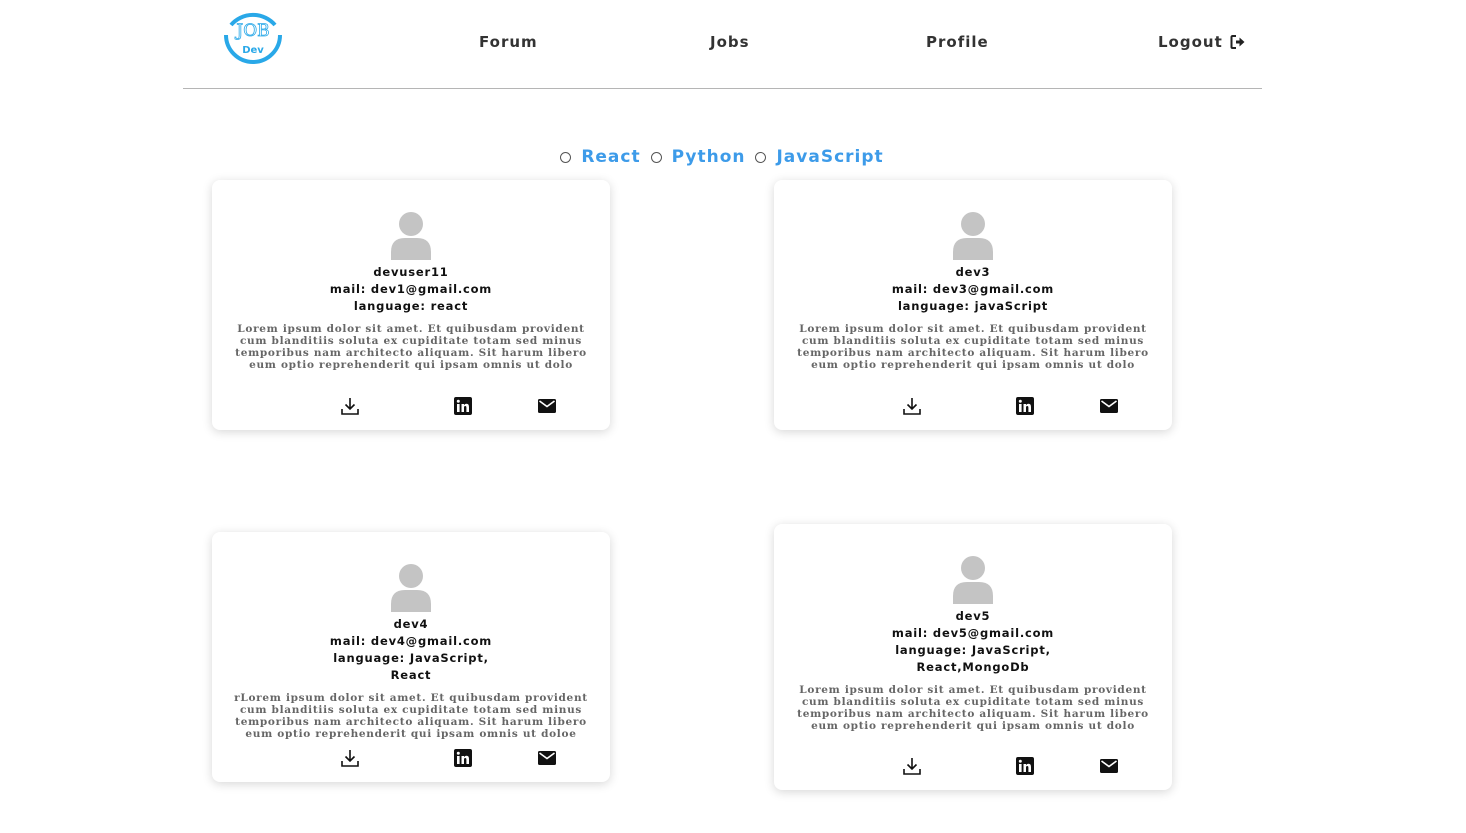 This screenshot has height=833, width=1466. Describe the element at coordinates (973, 272) in the screenshot. I see `developer-name: dev3` at that location.